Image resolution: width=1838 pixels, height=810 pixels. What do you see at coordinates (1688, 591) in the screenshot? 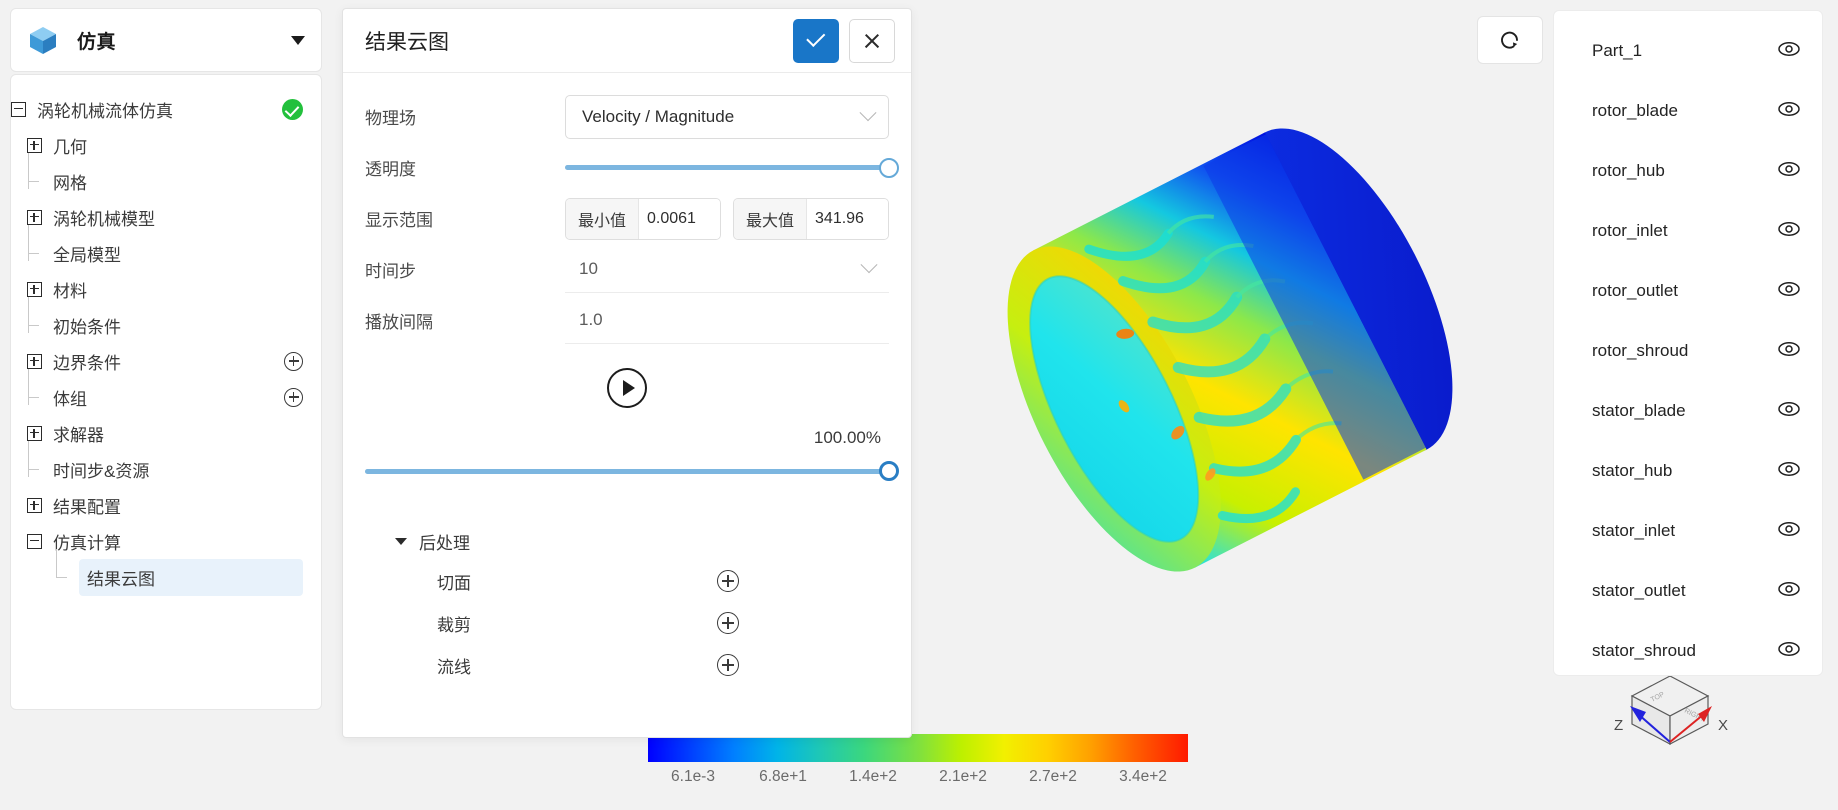
I see `part-row: stator_outlet` at bounding box center [1688, 591].